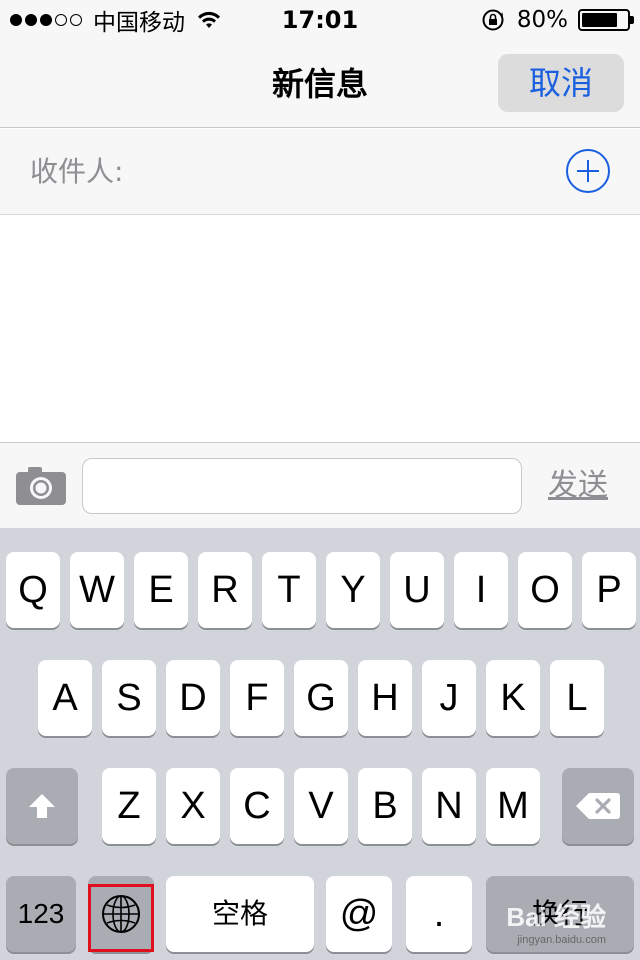 The image size is (640, 960). What do you see at coordinates (577, 698) in the screenshot?
I see `key-l: L` at bounding box center [577, 698].